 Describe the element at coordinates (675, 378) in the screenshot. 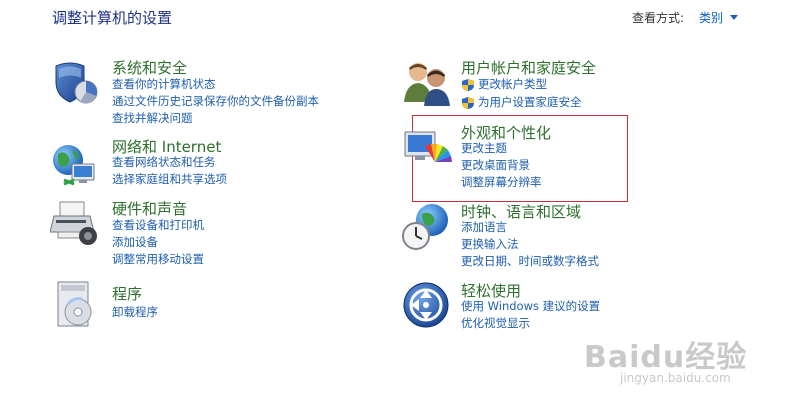

I see `watermark-url: jingyan.baidu.com` at that location.